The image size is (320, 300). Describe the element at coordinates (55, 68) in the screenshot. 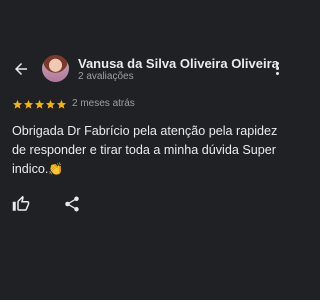

I see `avatar` at that location.